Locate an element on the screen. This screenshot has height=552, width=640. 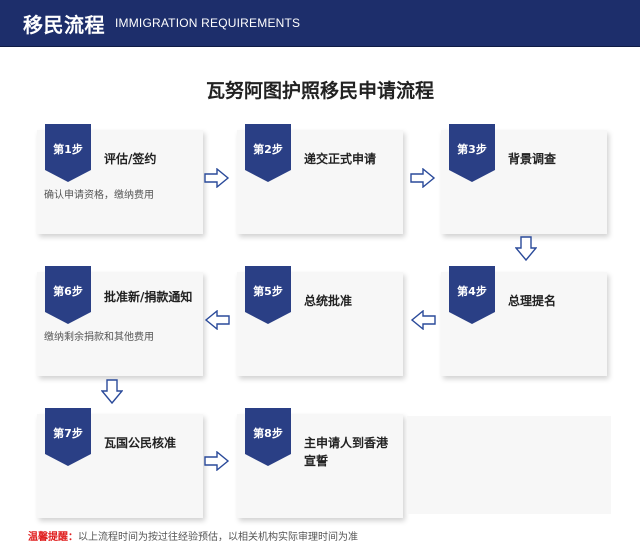
step-badge: 第3步 is located at coordinates (472, 153).